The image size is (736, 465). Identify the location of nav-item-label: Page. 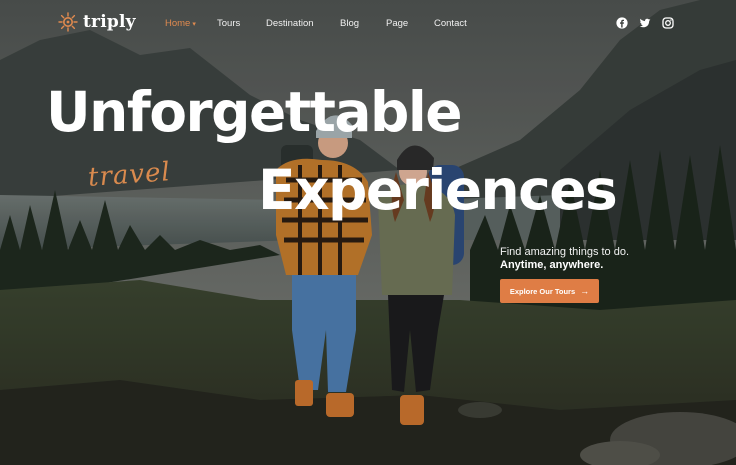
(397, 23).